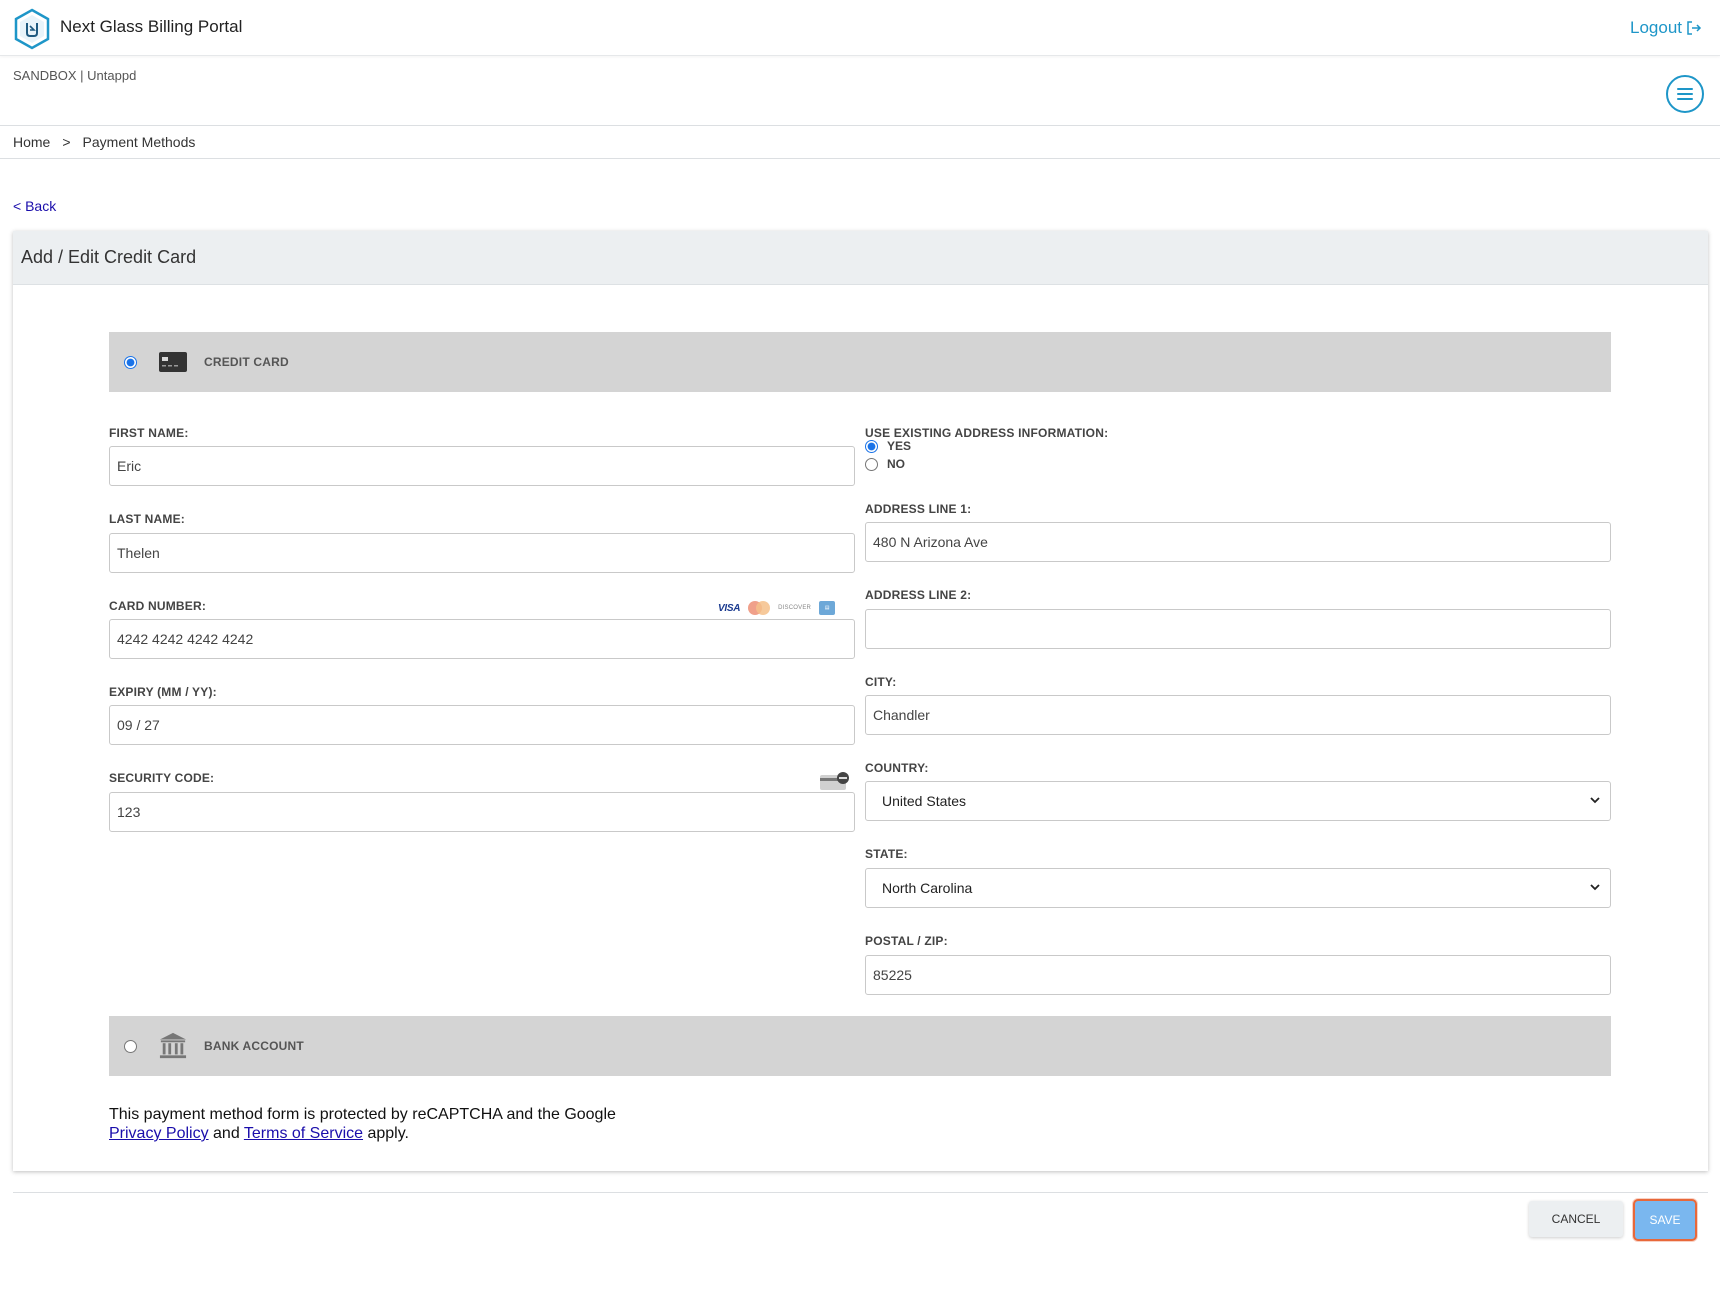  What do you see at coordinates (918, 509) in the screenshot?
I see `address-line-1-label: ADDRESS LINE 1:` at bounding box center [918, 509].